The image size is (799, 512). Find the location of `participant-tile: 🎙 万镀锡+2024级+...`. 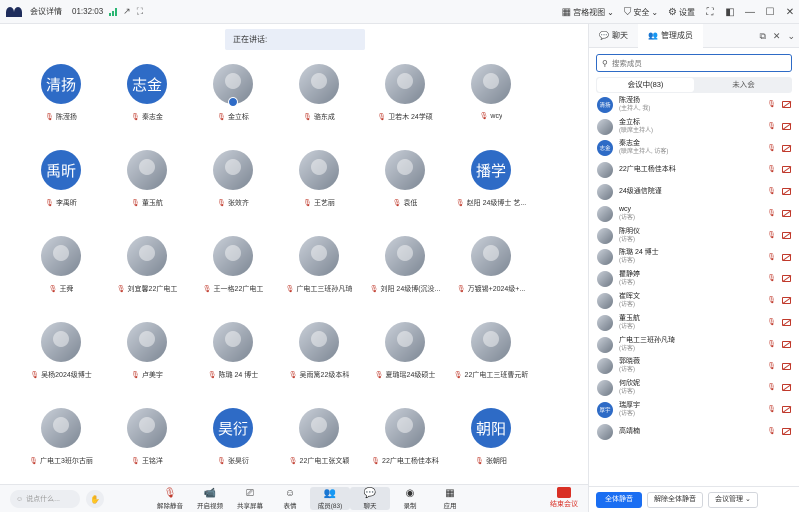

participant-tile: 🎙 万镀锡+2024级+... is located at coordinates (491, 275).